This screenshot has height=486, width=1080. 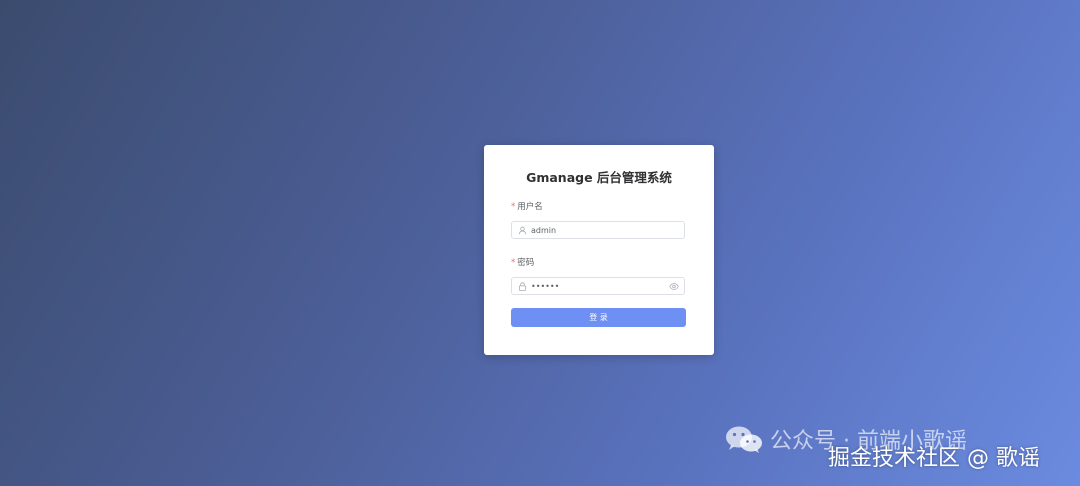 What do you see at coordinates (598, 230) in the screenshot?
I see `username-field: admin` at bounding box center [598, 230].